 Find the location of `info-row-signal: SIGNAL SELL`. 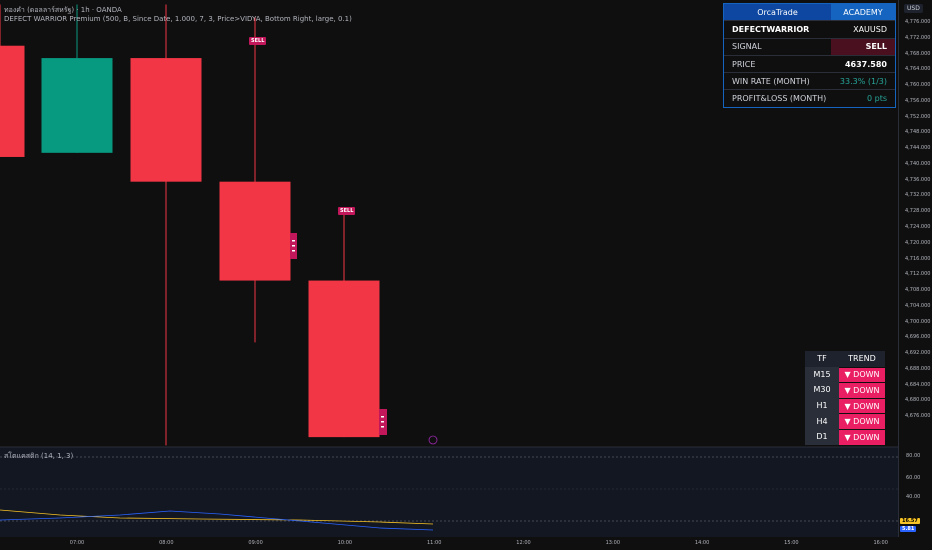

info-row-signal: SIGNAL SELL is located at coordinates (809, 46).